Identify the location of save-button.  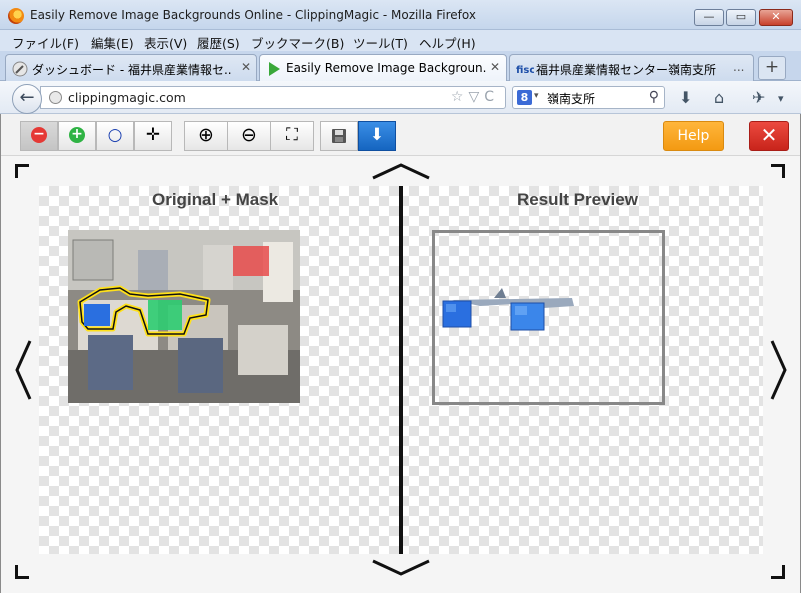
(339, 136).